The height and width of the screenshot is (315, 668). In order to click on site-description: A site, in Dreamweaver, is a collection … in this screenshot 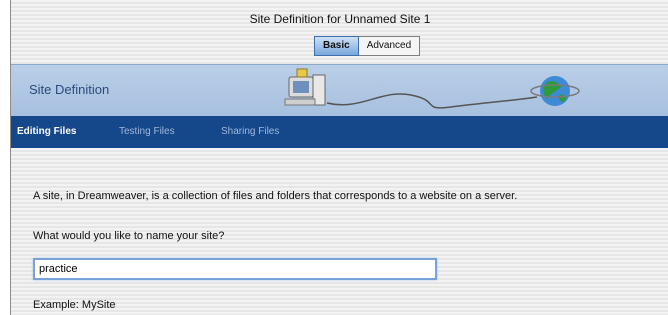, I will do `click(275, 196)`.